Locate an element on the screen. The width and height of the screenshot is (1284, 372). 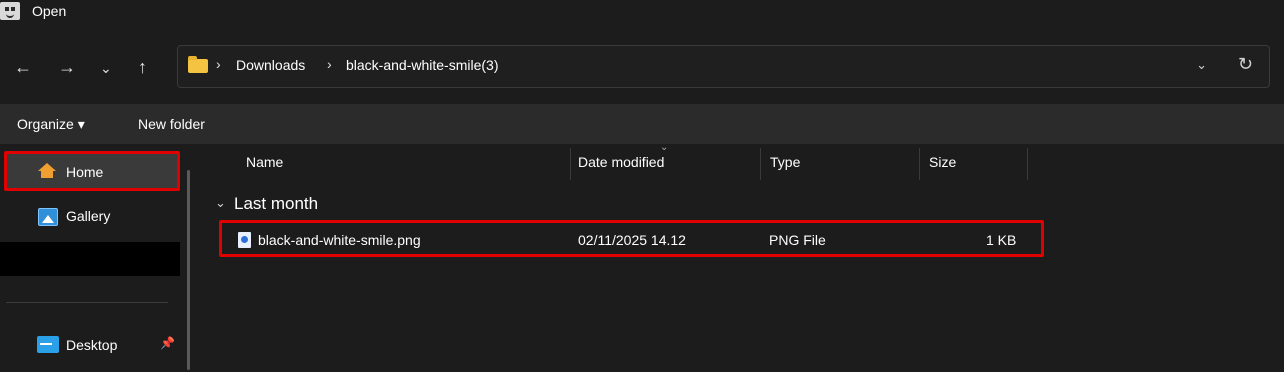
app-icon-mouth is located at coordinates (10, 15).